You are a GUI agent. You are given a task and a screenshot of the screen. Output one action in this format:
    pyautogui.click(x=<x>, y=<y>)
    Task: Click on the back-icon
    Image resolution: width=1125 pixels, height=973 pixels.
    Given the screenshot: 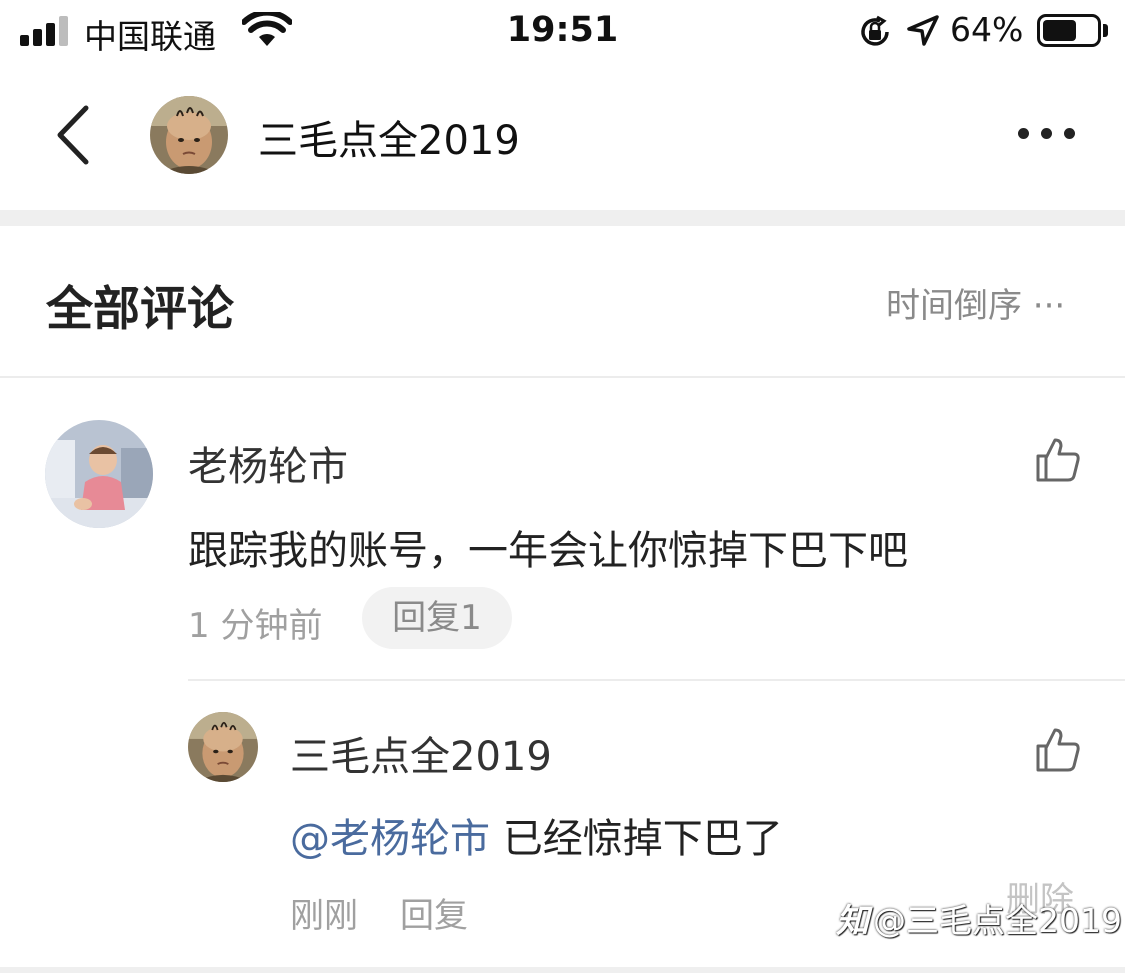 What is the action you would take?
    pyautogui.click(x=73, y=135)
    